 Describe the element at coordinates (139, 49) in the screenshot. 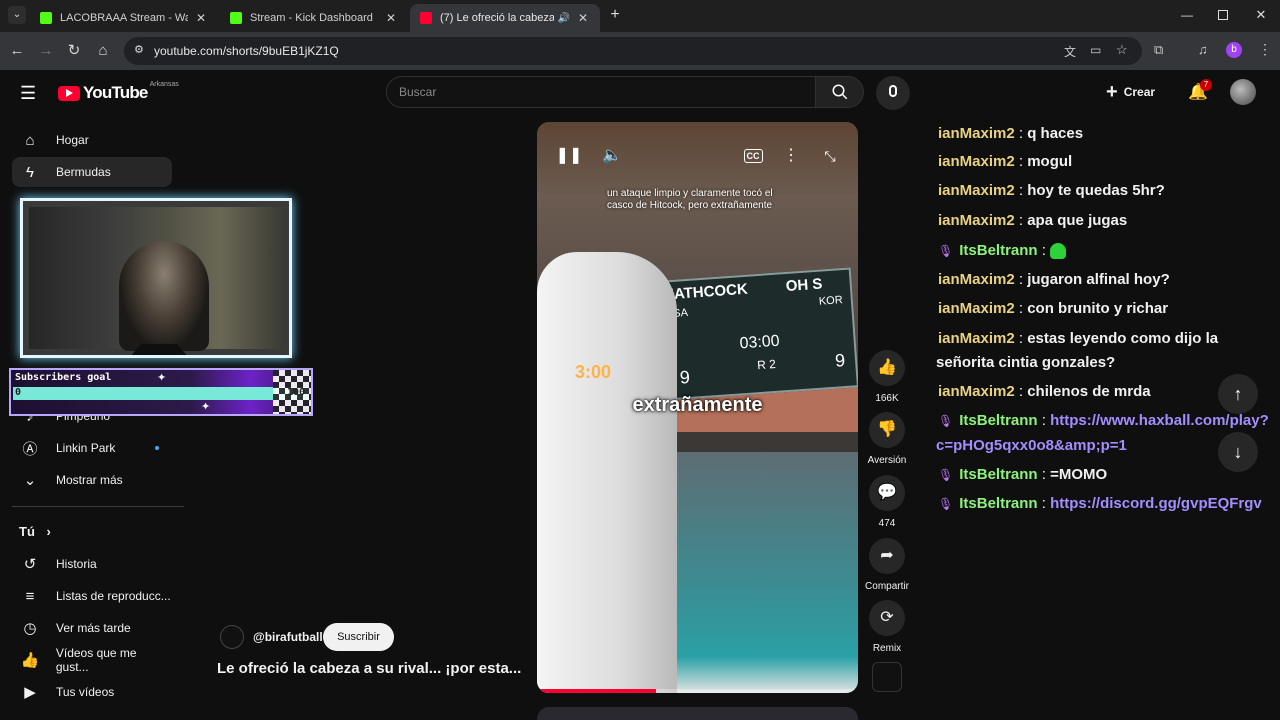

I see `site-info-icon: ⚙` at that location.